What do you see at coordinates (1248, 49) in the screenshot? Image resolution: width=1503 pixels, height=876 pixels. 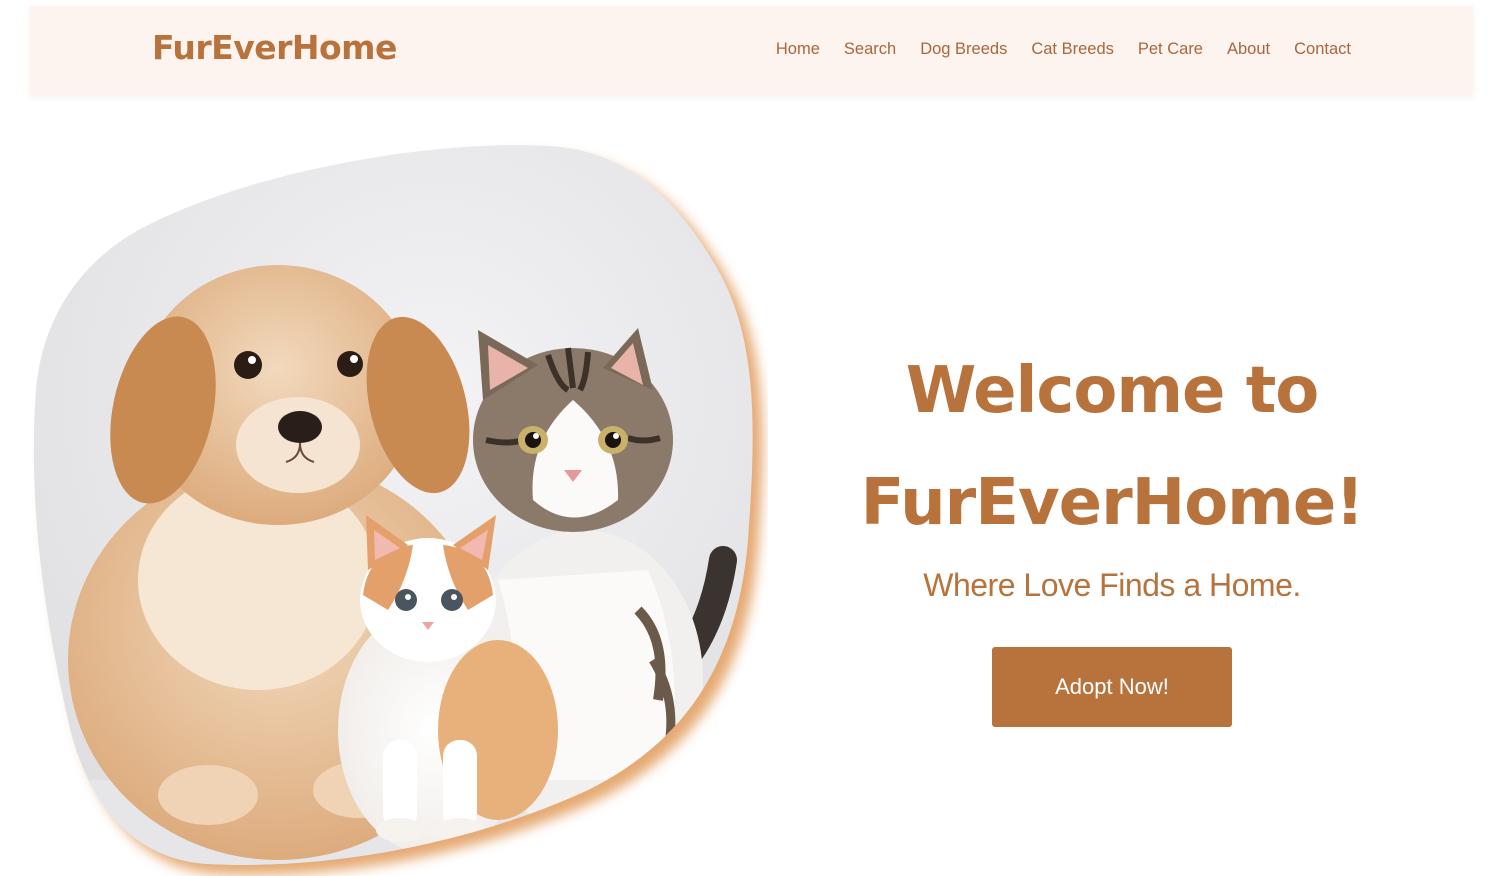 I see `nav-item-about: About` at bounding box center [1248, 49].